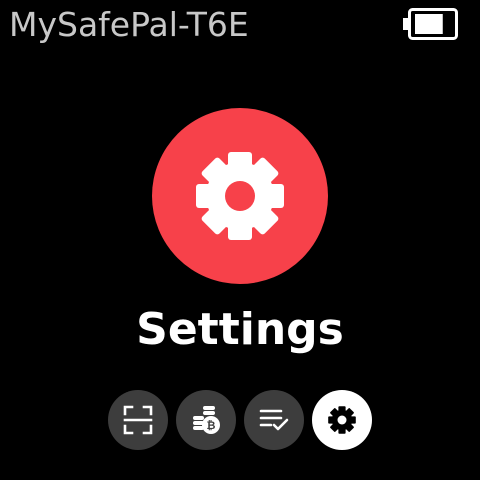  I want to click on nav-checklist-button, so click(274, 420).